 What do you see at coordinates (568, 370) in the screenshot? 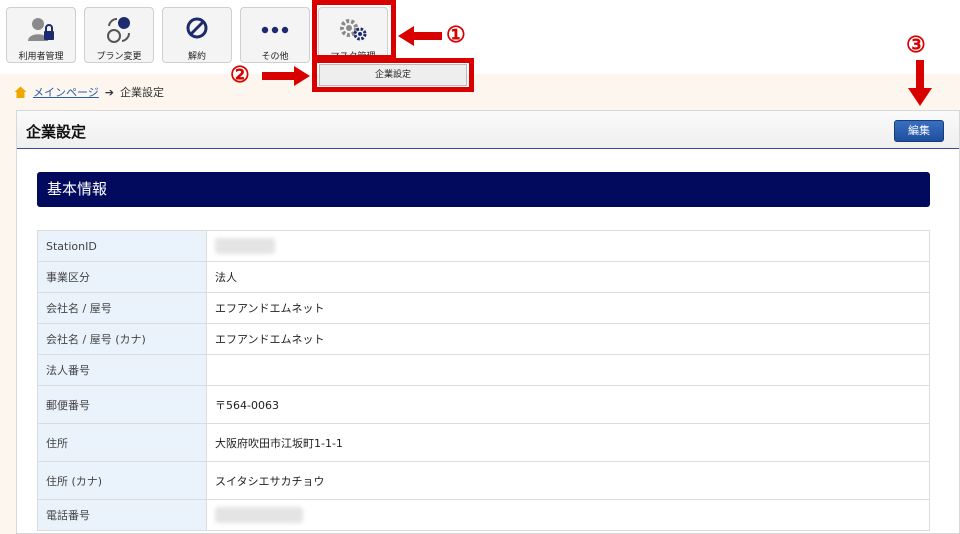
I see `row-value` at bounding box center [568, 370].